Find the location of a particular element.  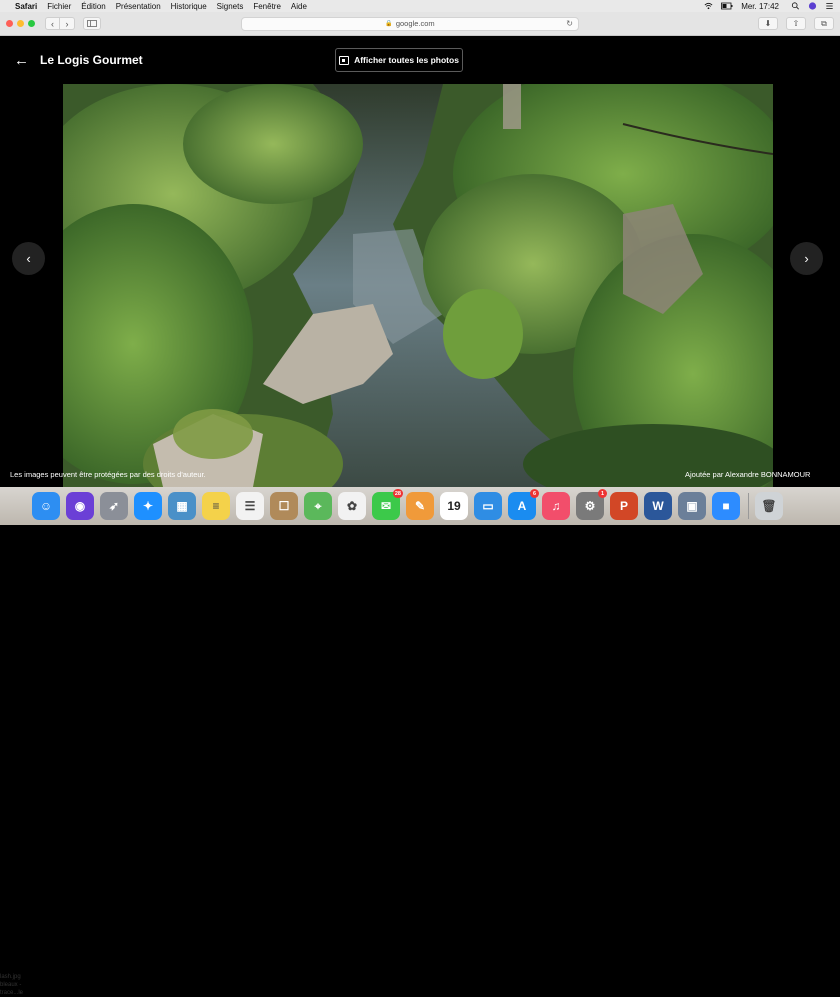

dock-word-icon: W is located at coordinates (658, 506).